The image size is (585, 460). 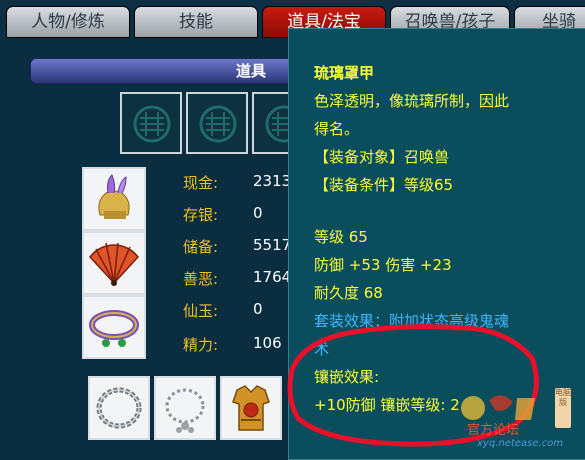 I want to click on fan-icon, so click(x=114, y=264).